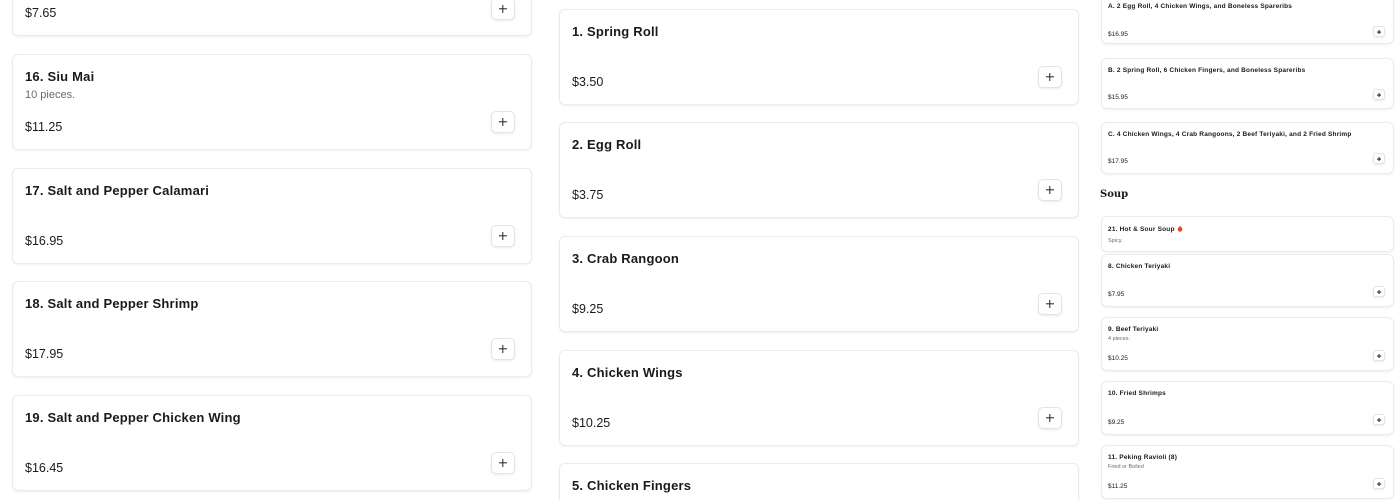 Image resolution: width=1400 pixels, height=500 pixels. Describe the element at coordinates (1116, 294) in the screenshot. I see `item-price: $7.95` at that location.